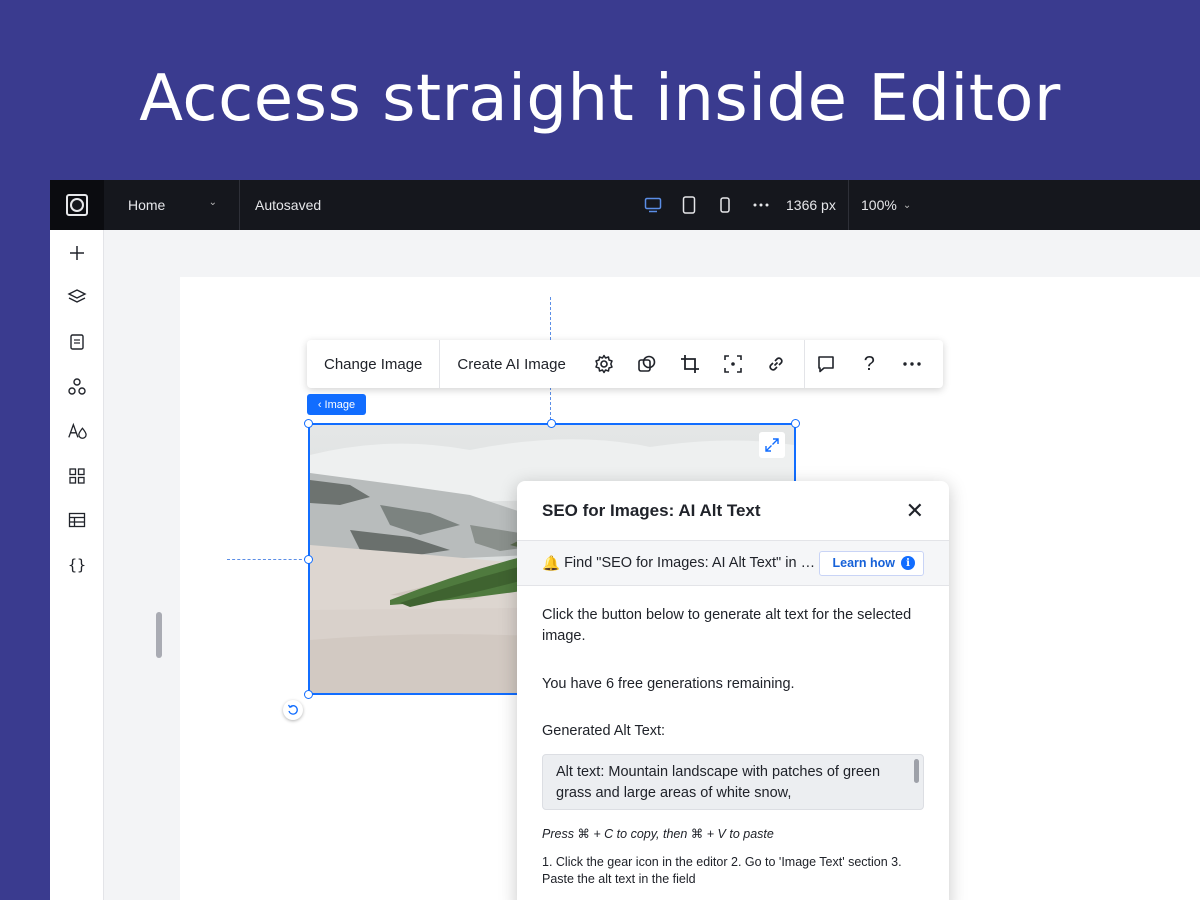 Image resolution: width=1200 pixels, height=900 pixels. Describe the element at coordinates (811, 205) in the screenshot. I see `canvas-width: 1366 px` at that location.